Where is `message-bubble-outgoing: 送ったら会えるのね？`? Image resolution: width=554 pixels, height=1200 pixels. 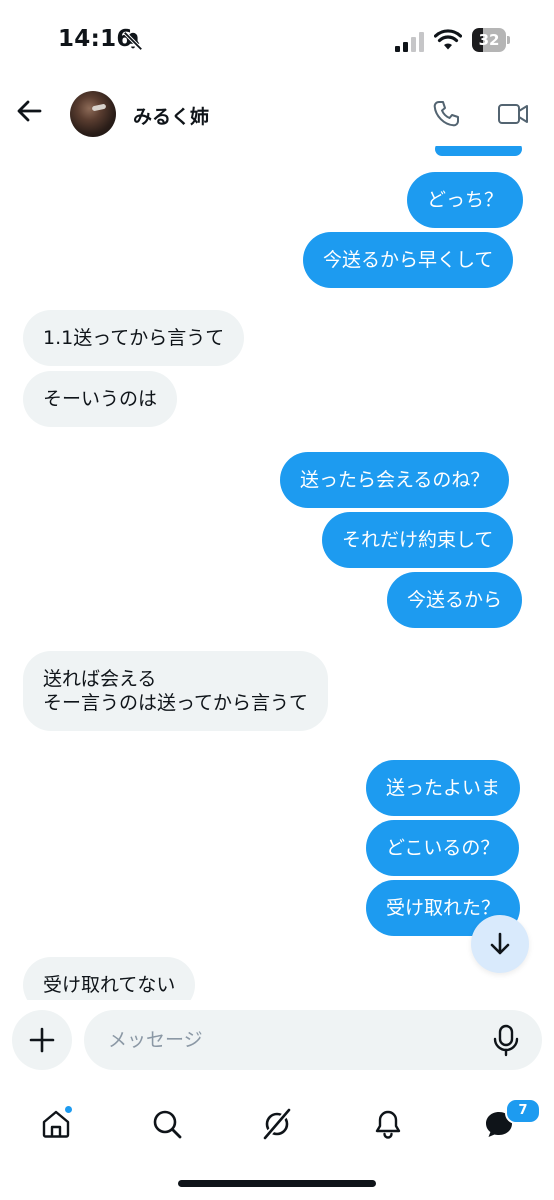 message-bubble-outgoing: 送ったら会えるのね？ is located at coordinates (395, 480).